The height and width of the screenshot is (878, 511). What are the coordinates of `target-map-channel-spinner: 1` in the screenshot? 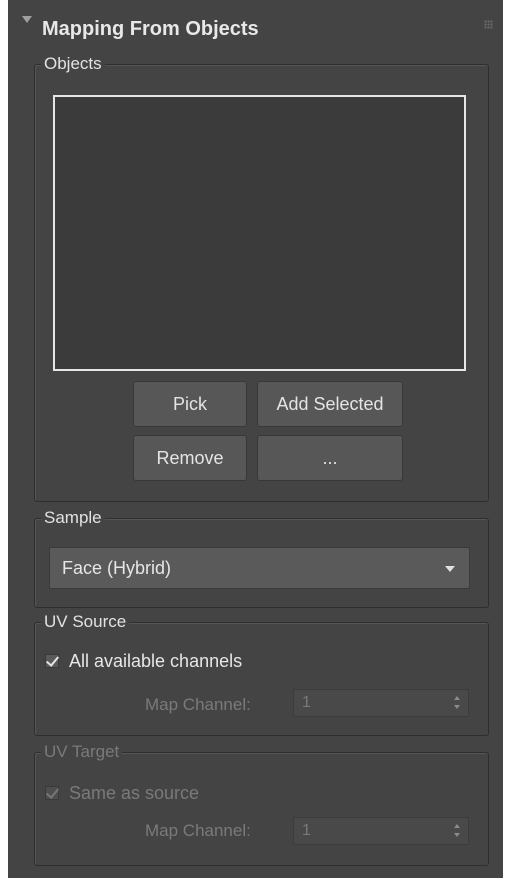 It's located at (381, 831).